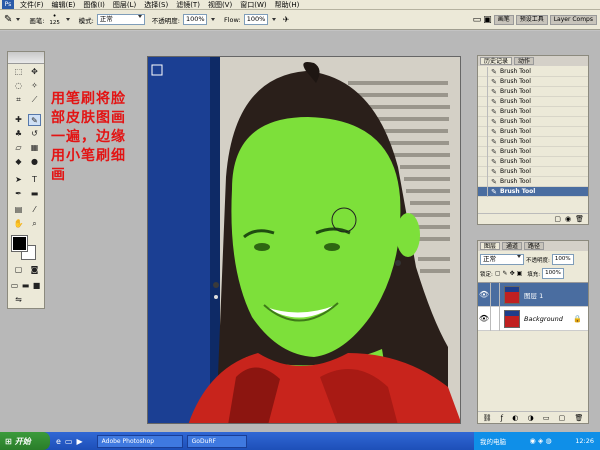 The image size is (600, 450). Describe the element at coordinates (139, 441) in the screenshot. I see `task-photoshop: Adobe Photoshop` at that location.